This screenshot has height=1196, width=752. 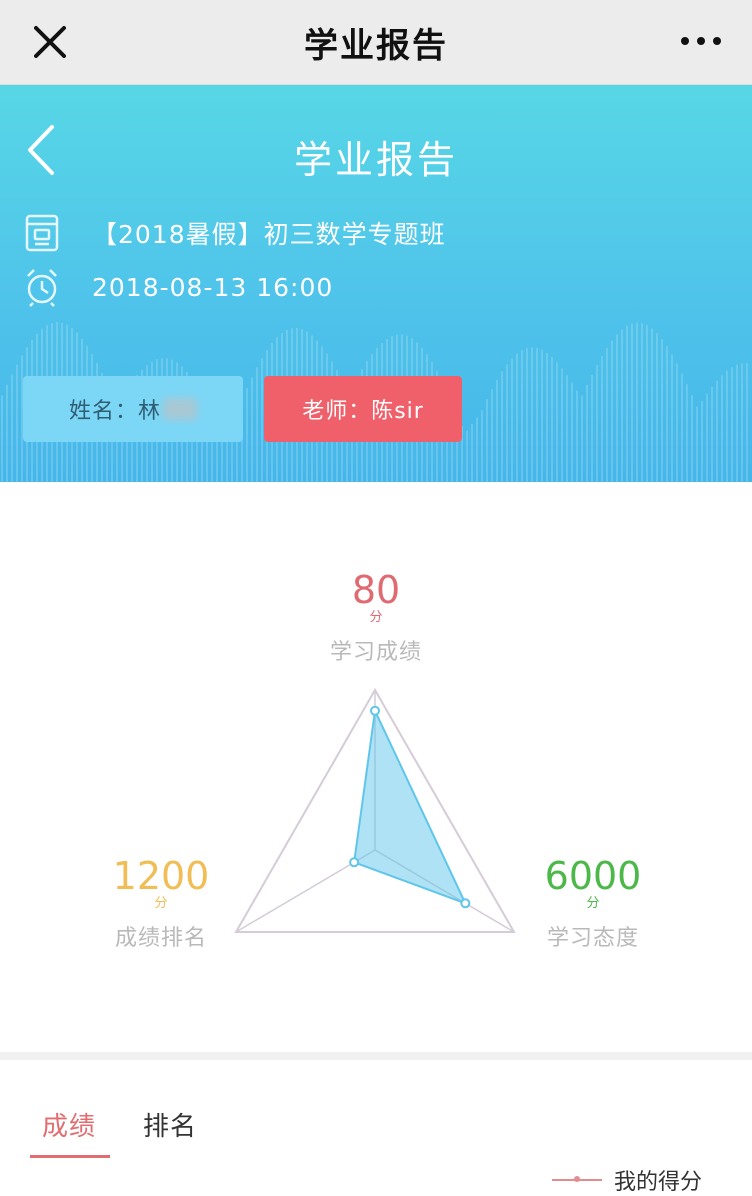 What do you see at coordinates (376, 46) in the screenshot?
I see `app-bar-title: 学业报告` at bounding box center [376, 46].